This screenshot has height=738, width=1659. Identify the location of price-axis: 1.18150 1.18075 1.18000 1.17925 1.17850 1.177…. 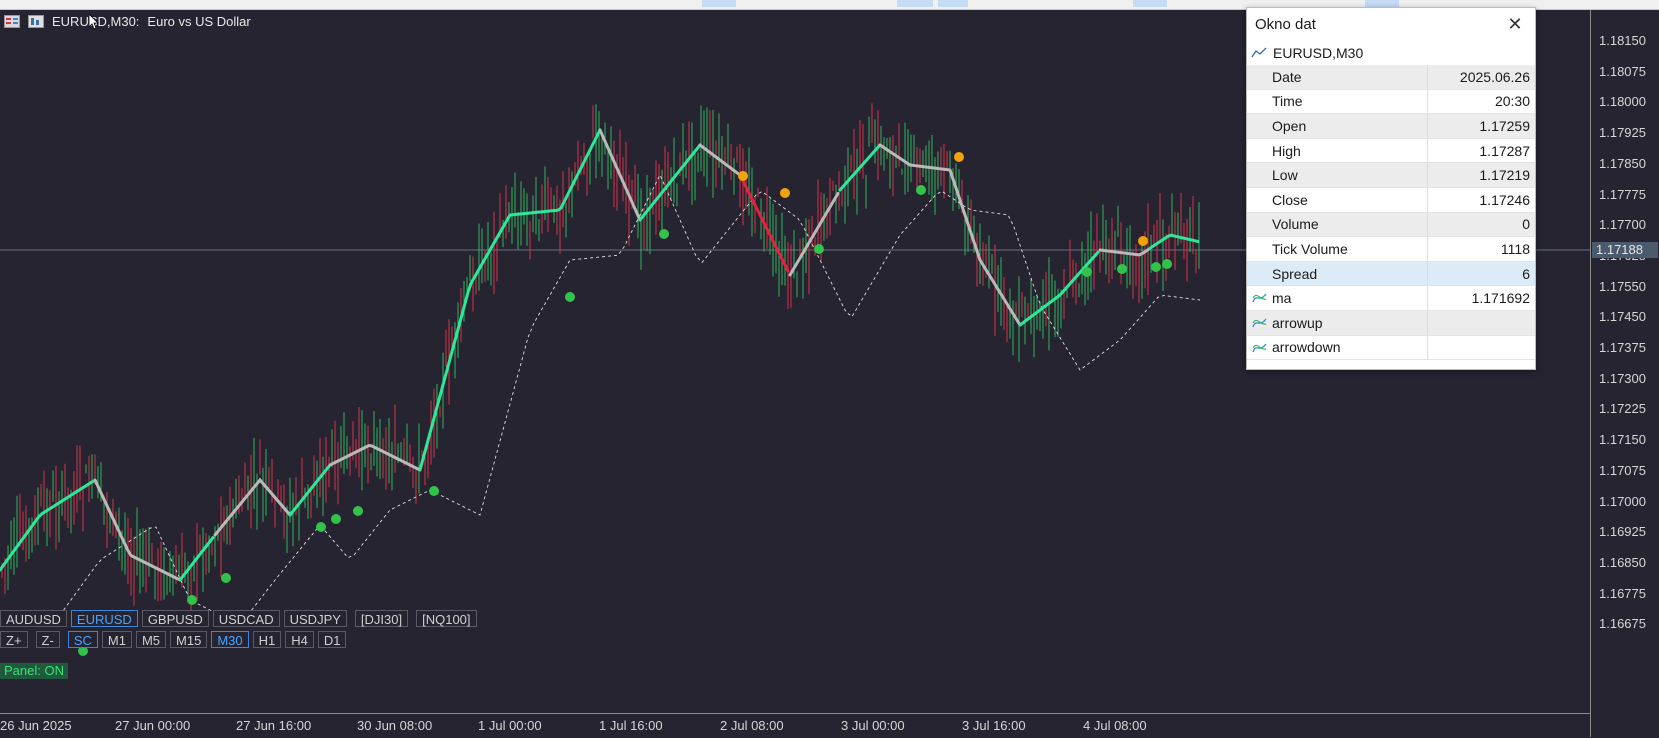
(1624, 373).